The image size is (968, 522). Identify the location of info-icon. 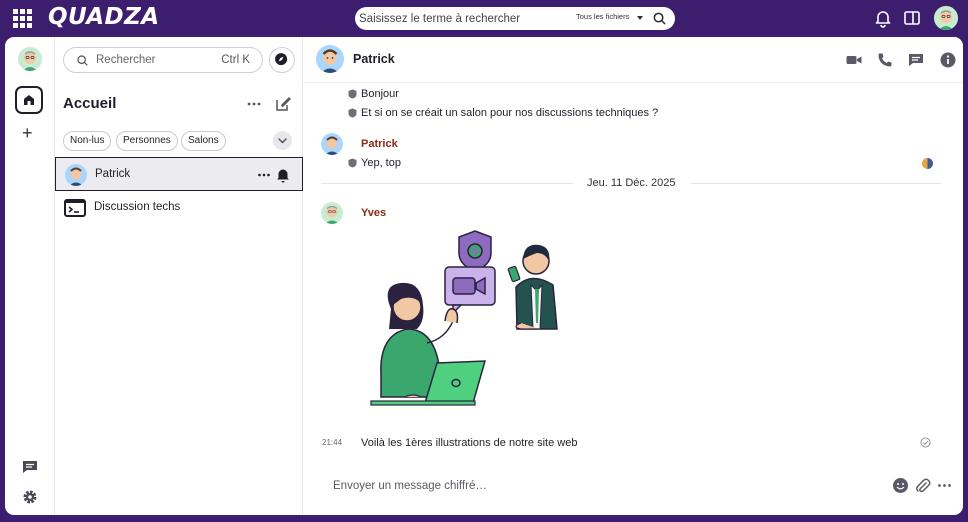
(948, 60).